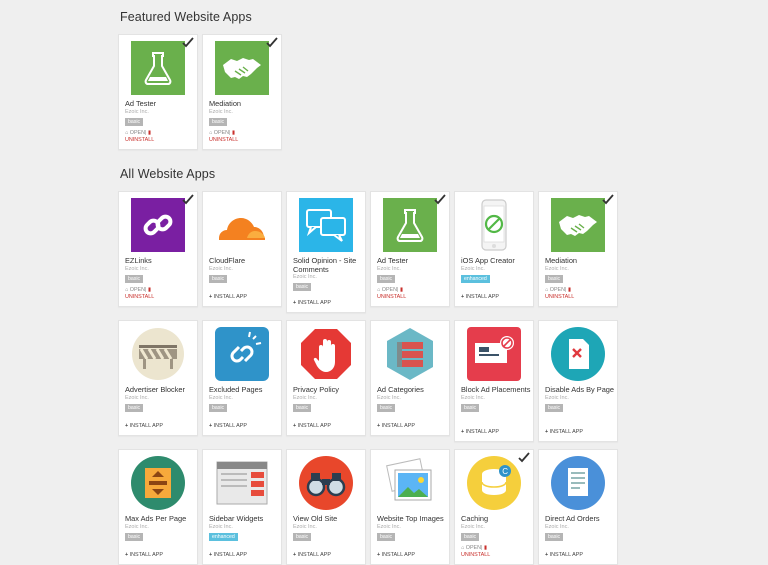 This screenshot has width=768, height=565. I want to click on app-card-ezlinks: EZLinks Ezoic Inc. basic ⌂ OPEN| ▮ UNINSTALL, so click(158, 249).